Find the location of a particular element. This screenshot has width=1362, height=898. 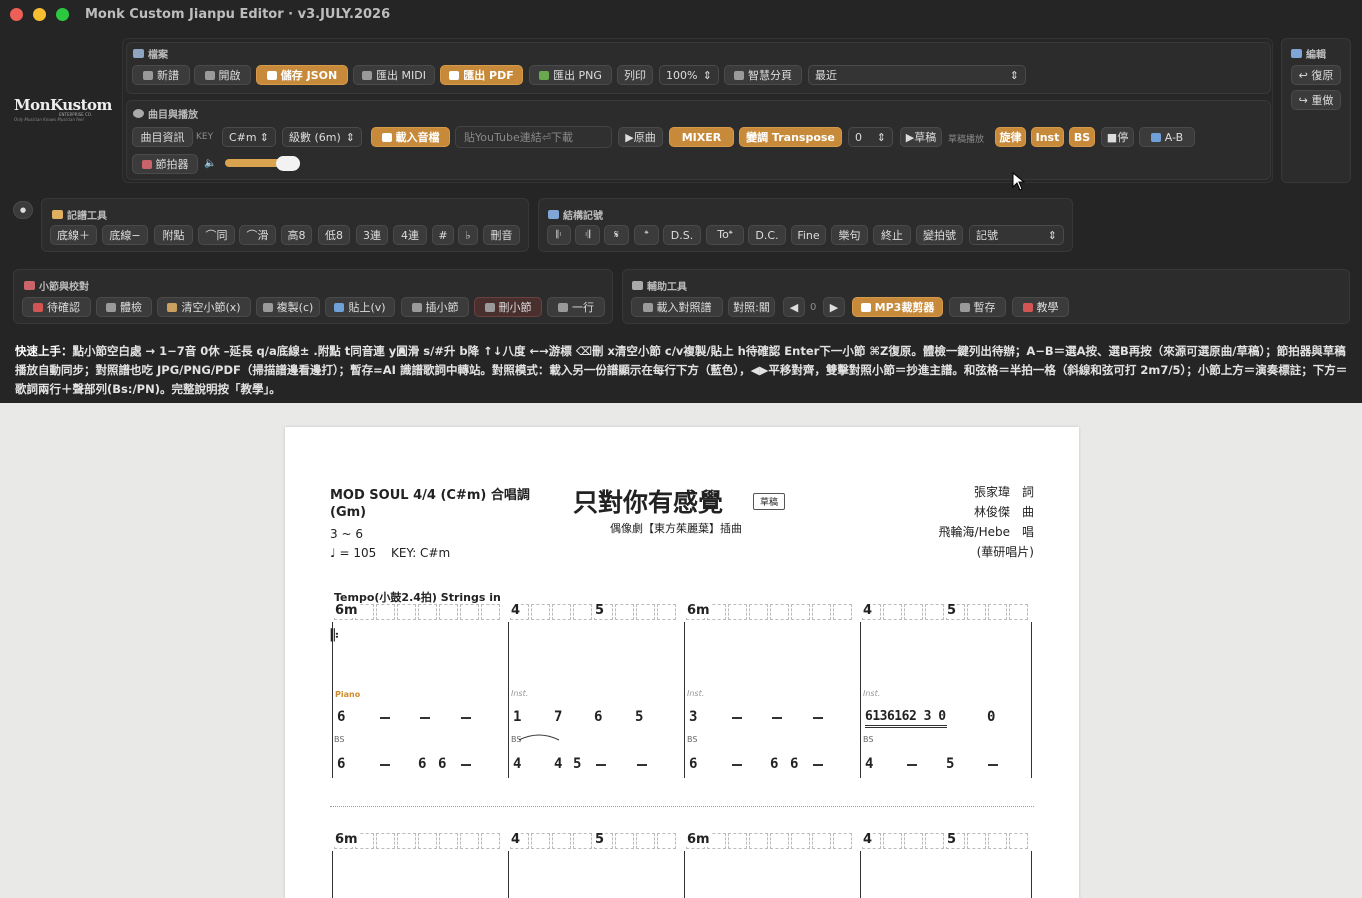

health-check-button: 體檢 is located at coordinates (124, 307).